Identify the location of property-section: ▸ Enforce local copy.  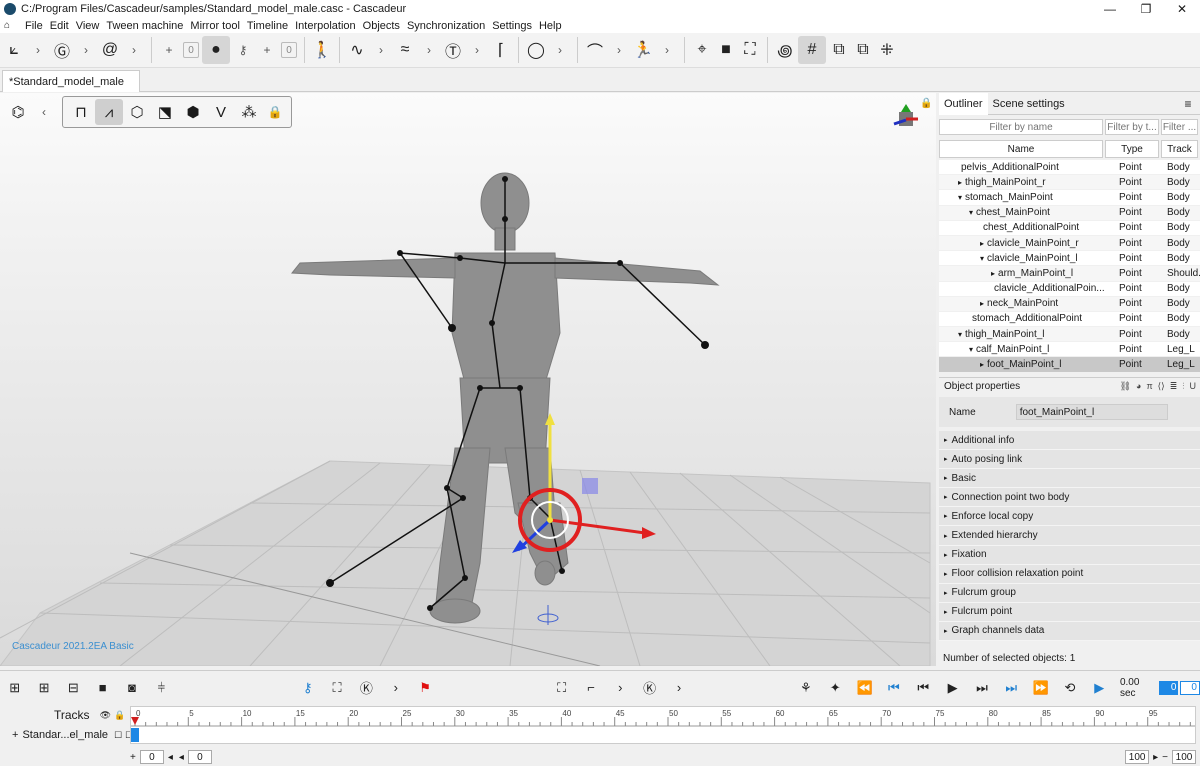
(1069, 517).